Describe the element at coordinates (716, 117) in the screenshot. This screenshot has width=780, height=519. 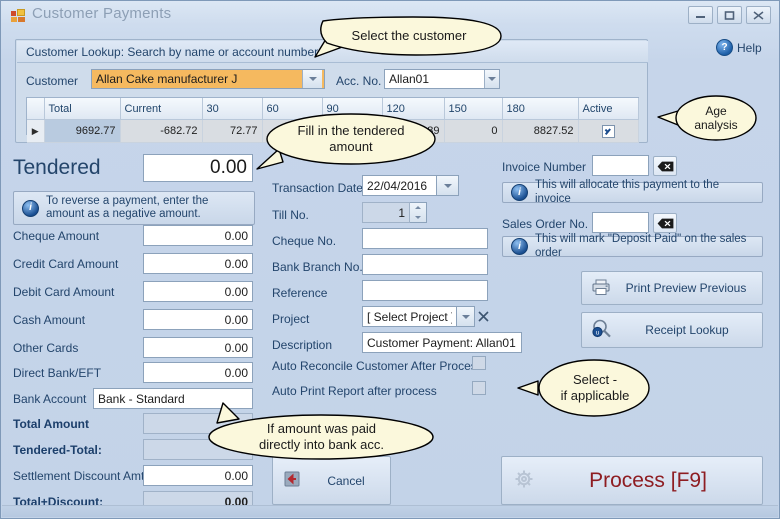
I see `callout-age-analysis-text: Age analysis` at that location.